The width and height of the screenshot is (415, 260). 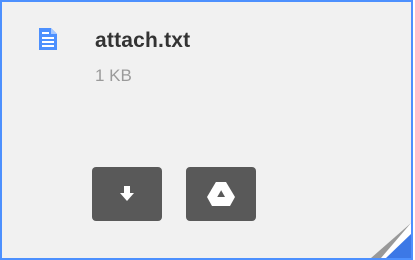 What do you see at coordinates (142, 41) in the screenshot?
I see `attachment-file-name: attach.txt` at bounding box center [142, 41].